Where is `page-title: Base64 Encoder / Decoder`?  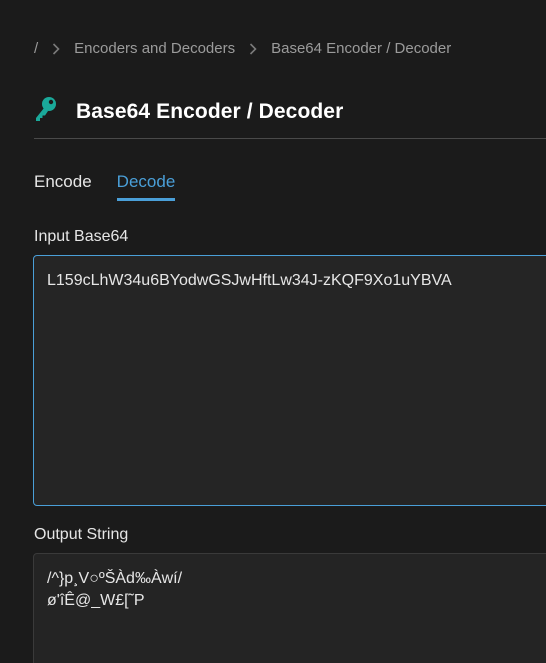 page-title: Base64 Encoder / Decoder is located at coordinates (210, 111).